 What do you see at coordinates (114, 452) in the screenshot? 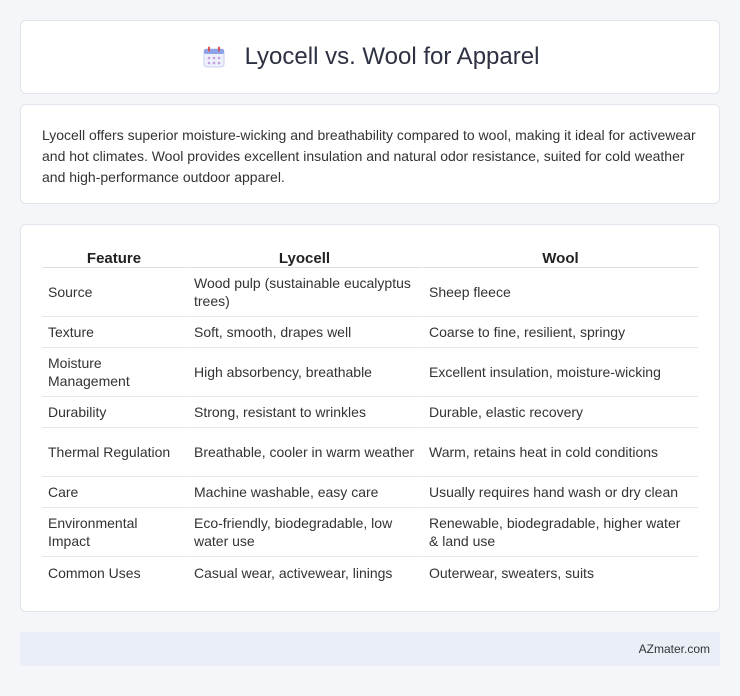
I see `feature-cell: Thermal Regulation` at bounding box center [114, 452].